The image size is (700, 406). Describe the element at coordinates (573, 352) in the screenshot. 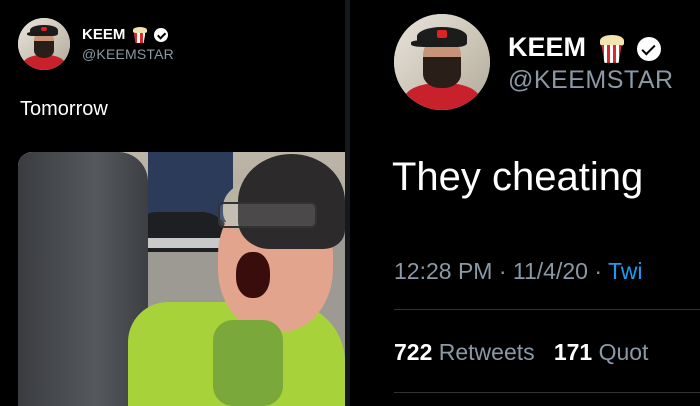

I see `quotes-count: 171` at that location.